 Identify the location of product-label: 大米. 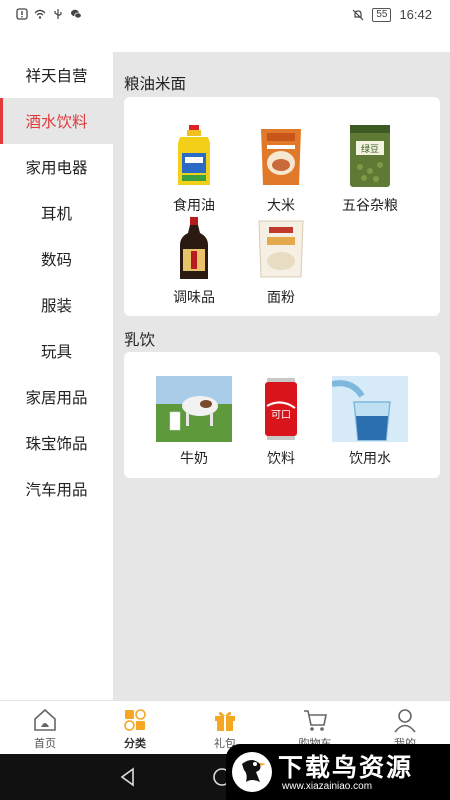
(281, 205).